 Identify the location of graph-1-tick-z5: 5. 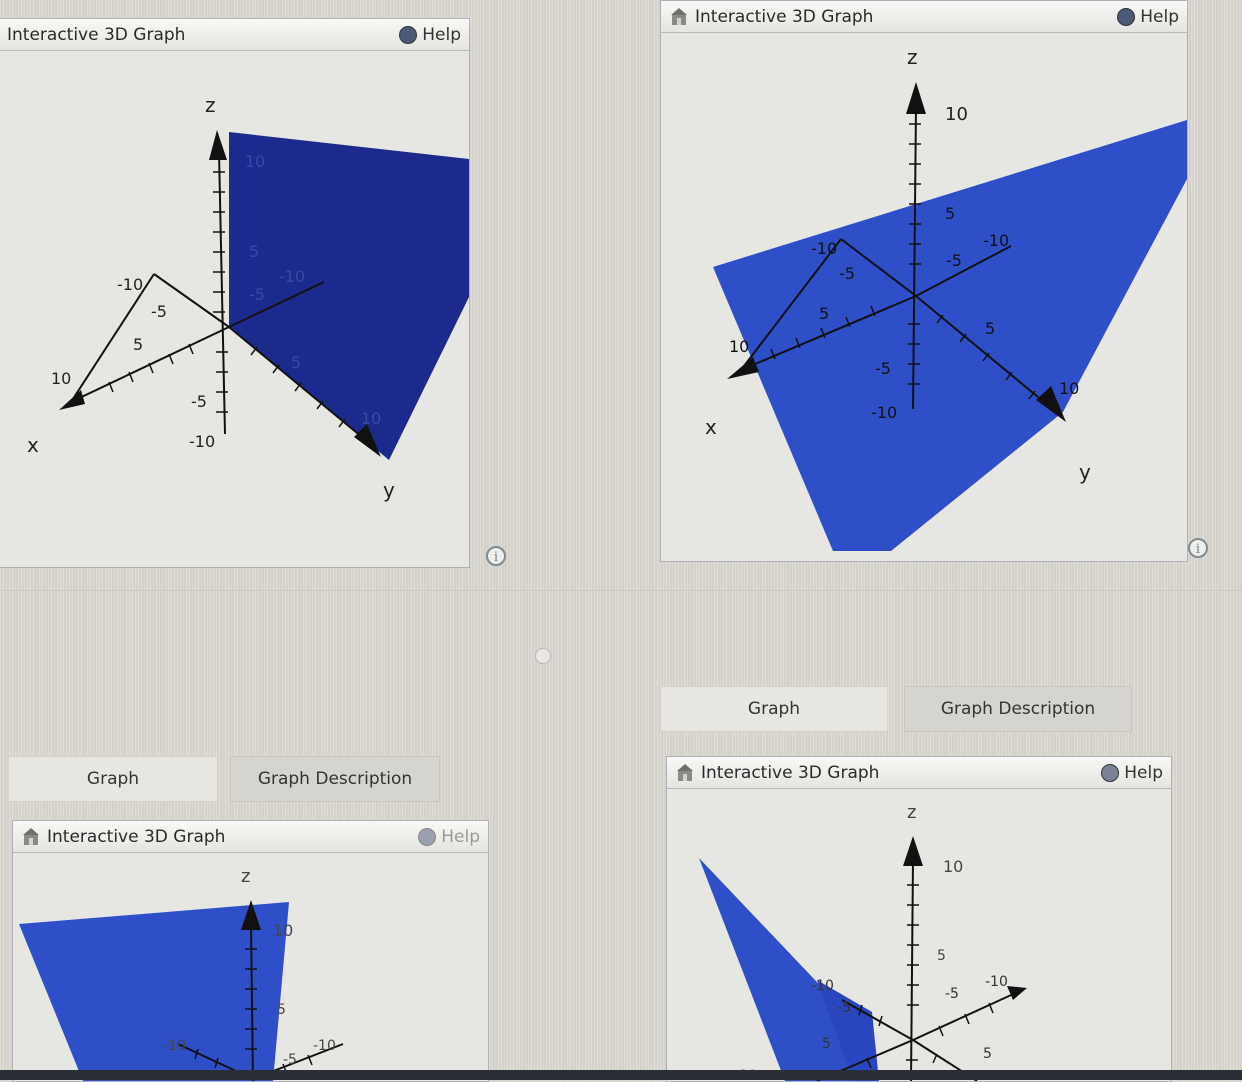
(254, 251).